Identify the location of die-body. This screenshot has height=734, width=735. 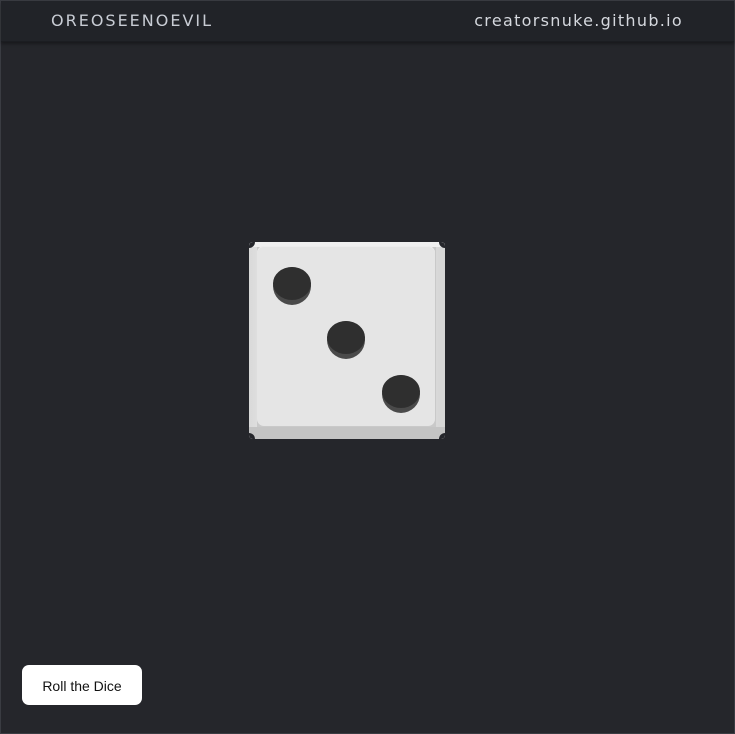
(347, 340).